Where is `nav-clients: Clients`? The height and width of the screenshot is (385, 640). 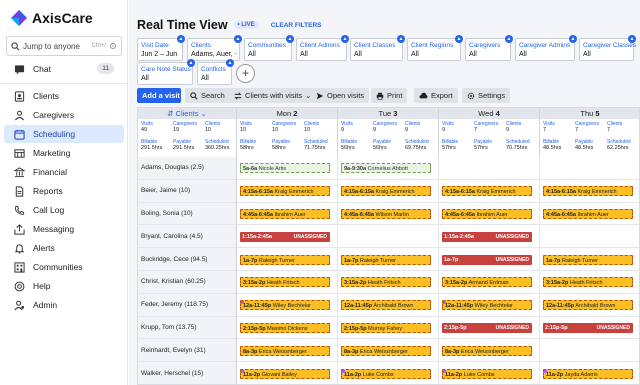
nav-clients: Clients is located at coordinates (64, 96).